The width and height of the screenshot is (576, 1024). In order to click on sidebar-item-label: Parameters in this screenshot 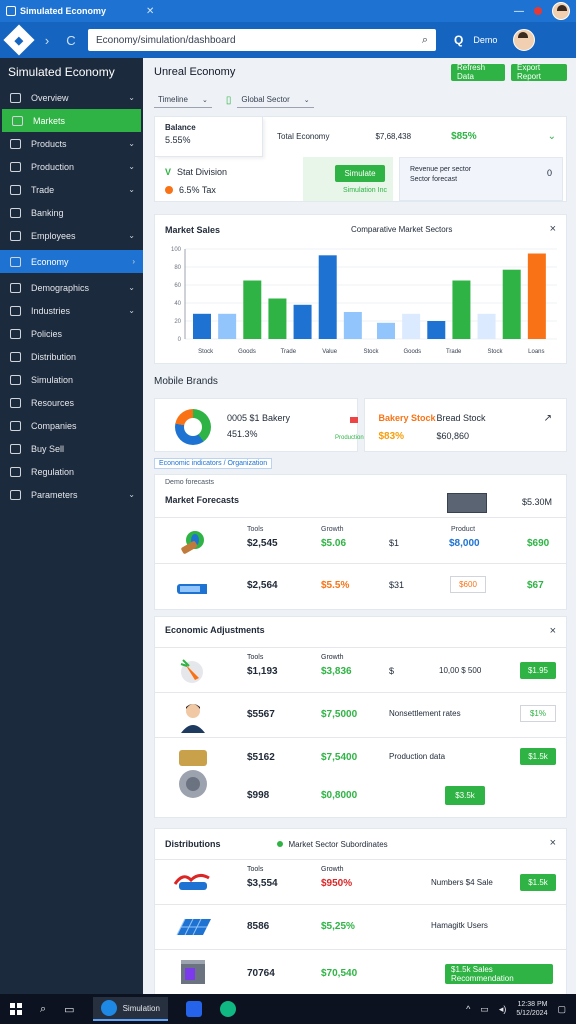, I will do `click(54, 494)`.